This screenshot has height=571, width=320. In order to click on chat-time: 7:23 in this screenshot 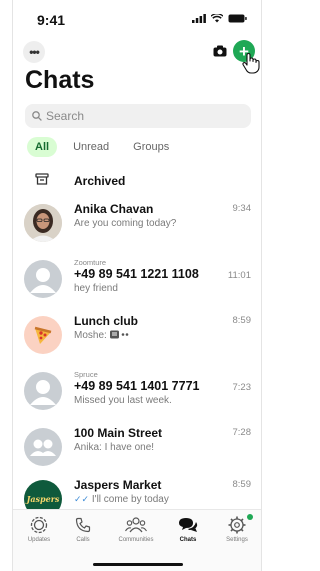, I will do `click(242, 387)`.